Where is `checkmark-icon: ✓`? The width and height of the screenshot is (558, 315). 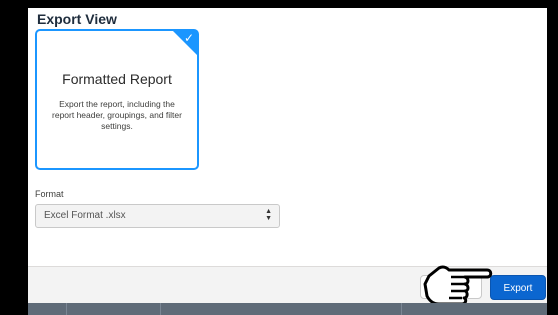
checkmark-icon: ✓ is located at coordinates (188, 38).